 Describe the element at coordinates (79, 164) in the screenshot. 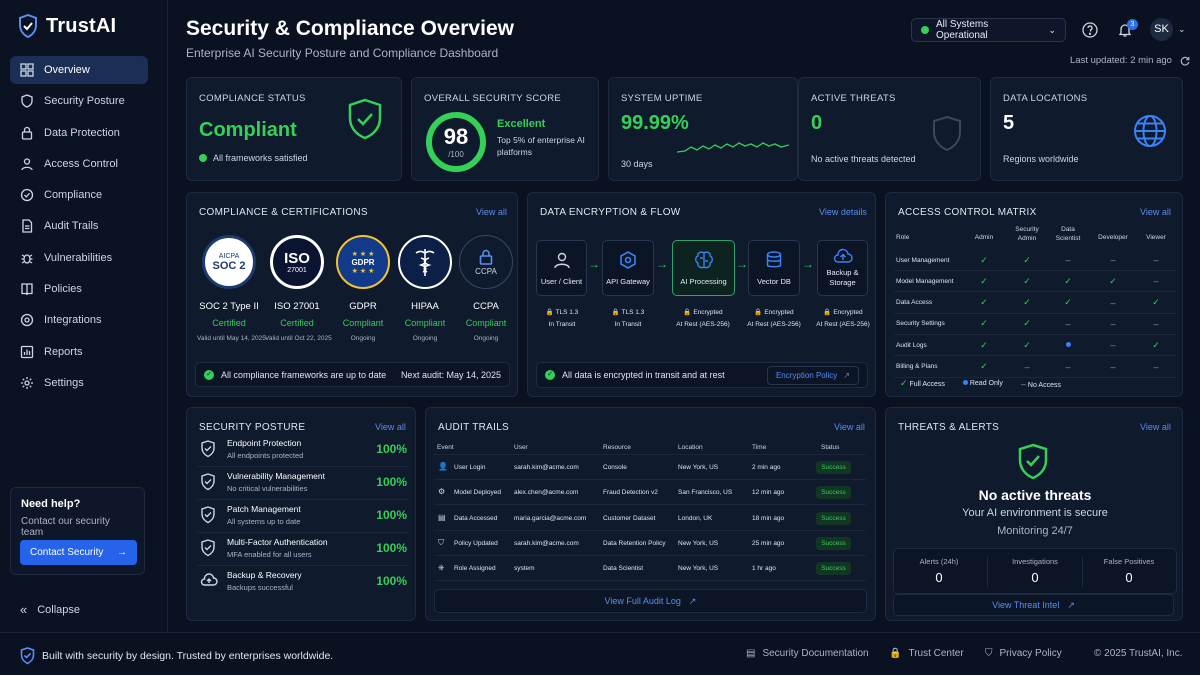

I see `sidebar-item-access-control: Access Control` at that location.